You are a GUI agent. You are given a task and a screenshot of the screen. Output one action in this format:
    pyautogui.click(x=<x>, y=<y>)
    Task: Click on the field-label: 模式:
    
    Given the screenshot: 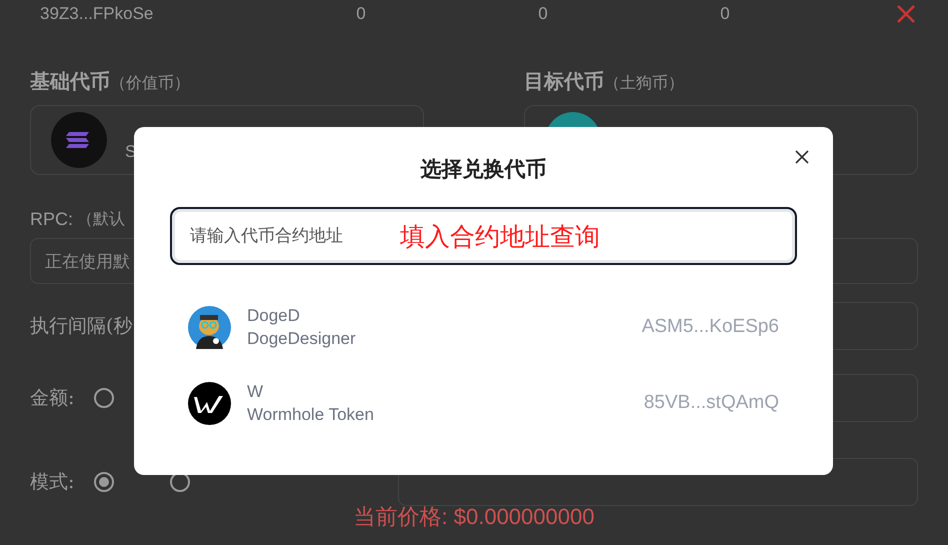 What is the action you would take?
    pyautogui.click(x=52, y=482)
    